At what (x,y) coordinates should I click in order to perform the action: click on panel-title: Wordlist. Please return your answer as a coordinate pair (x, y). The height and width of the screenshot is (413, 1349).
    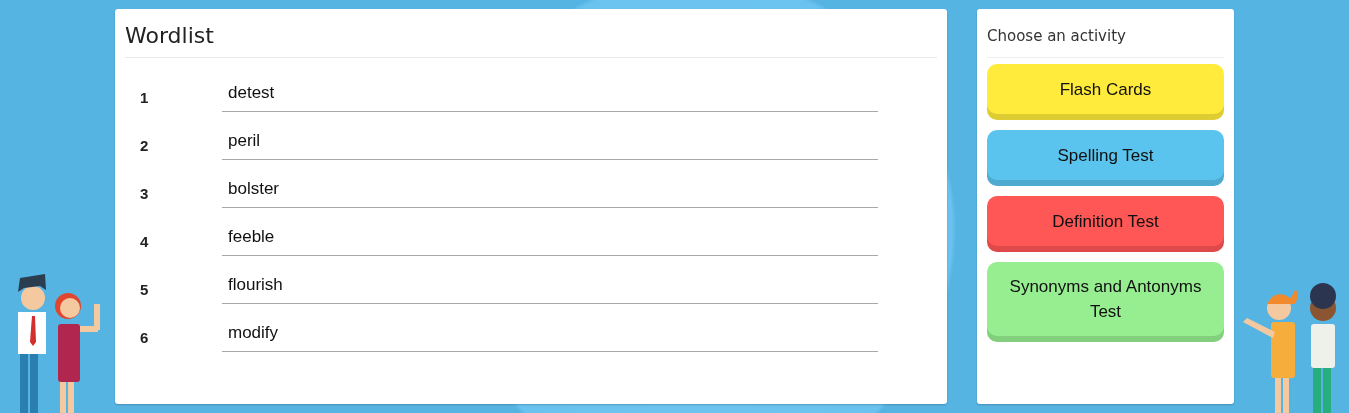
    Looking at the image, I should click on (531, 33).